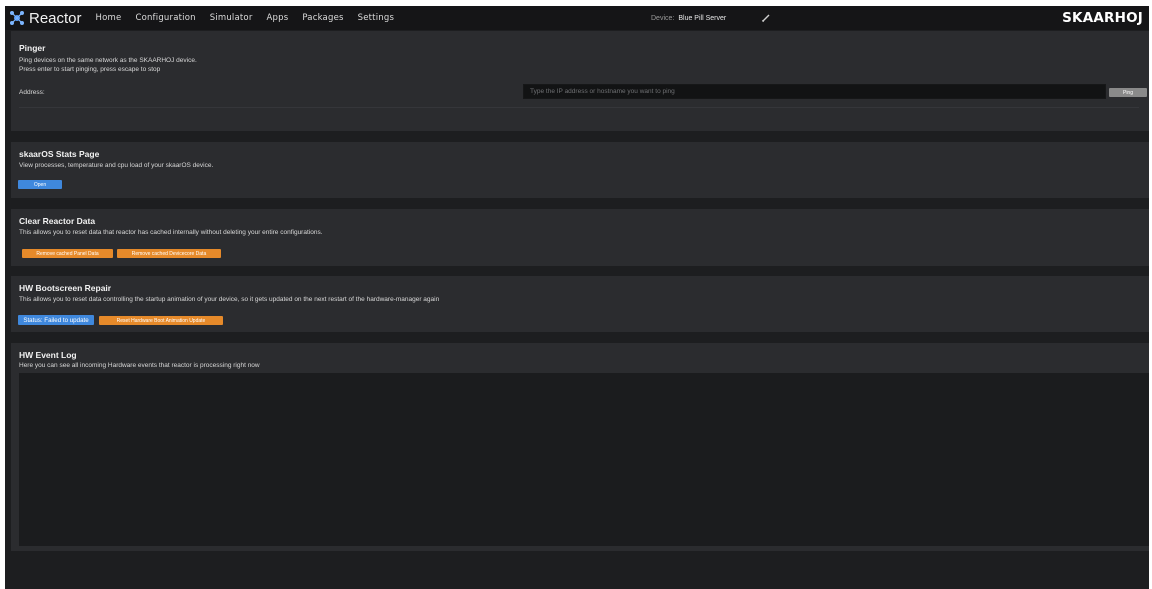 The image size is (1152, 589). What do you see at coordinates (109, 18) in the screenshot?
I see `nav-home: Home` at bounding box center [109, 18].